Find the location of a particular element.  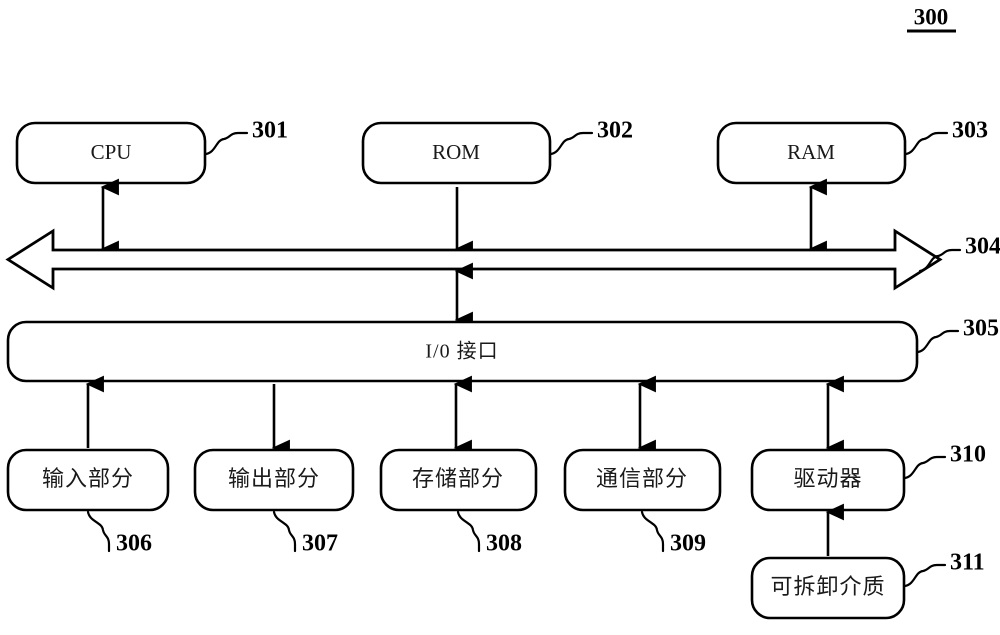

node-input-part: 输入部分 is located at coordinates (88, 480).